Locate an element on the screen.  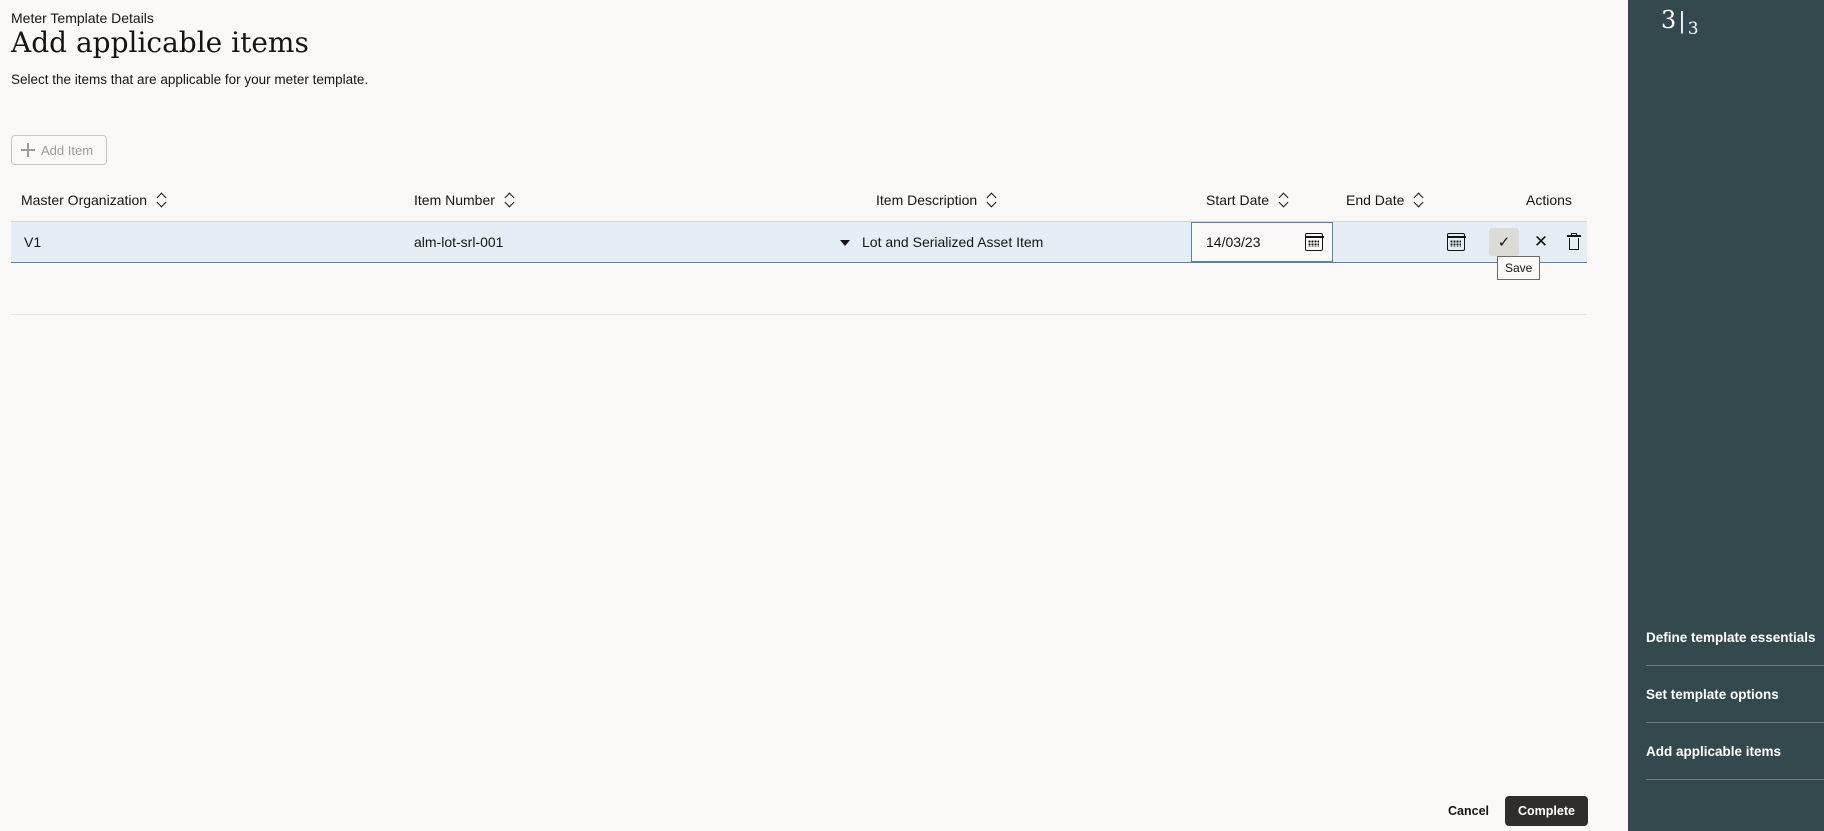
add-item-button: Add Item is located at coordinates (59, 150).